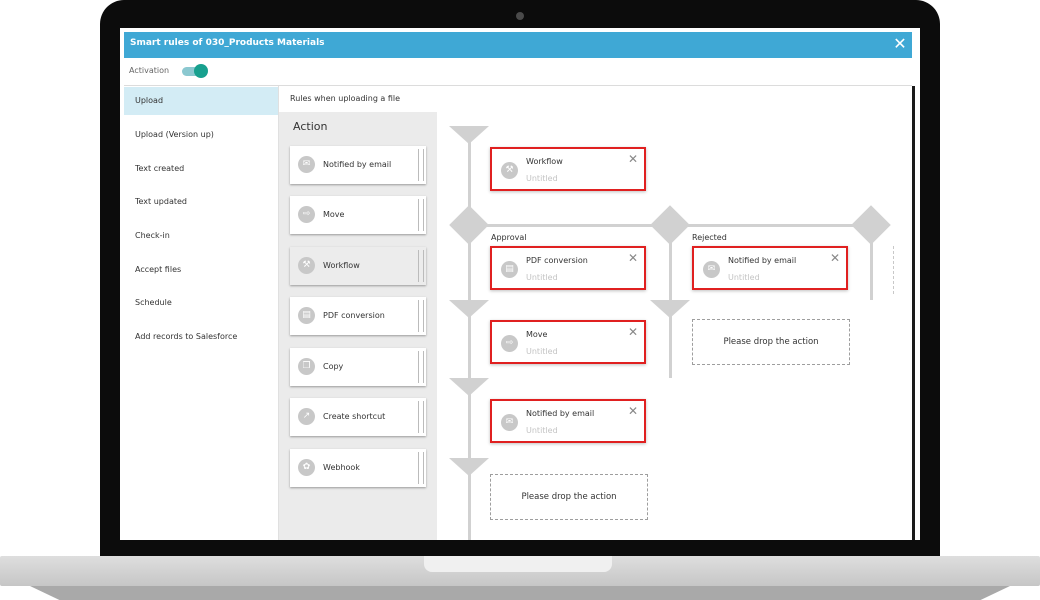  I want to click on drop-zone-rejected: Please drop the action, so click(771, 342).